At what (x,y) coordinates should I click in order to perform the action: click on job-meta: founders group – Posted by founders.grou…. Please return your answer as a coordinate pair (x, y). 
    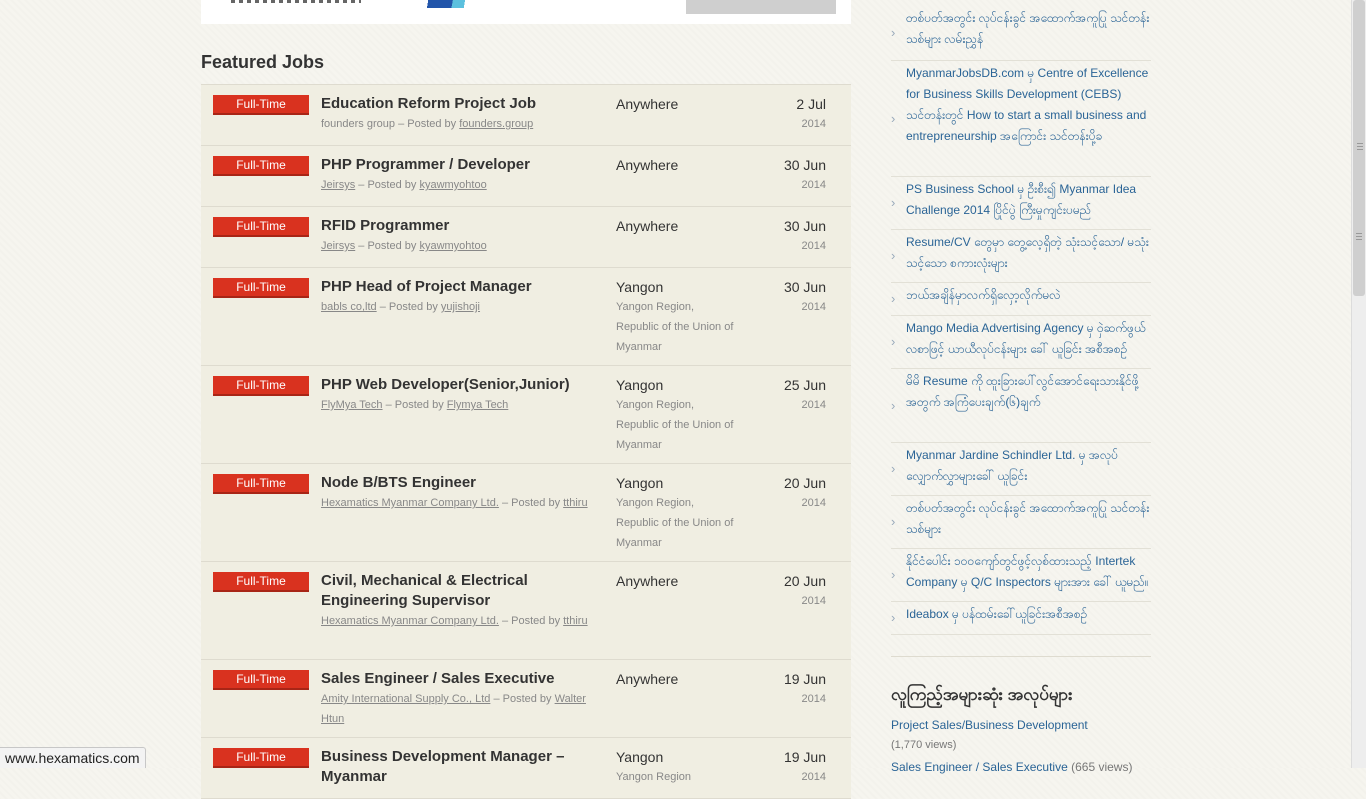
    Looking at the image, I should click on (458, 124).